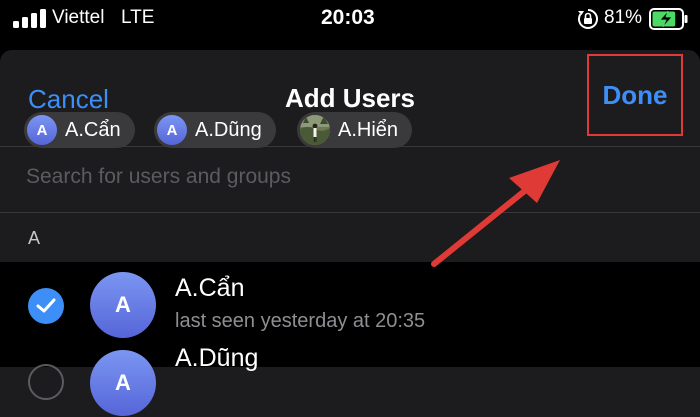 This screenshot has height=417, width=700. Describe the element at coordinates (29, 18) in the screenshot. I see `signal-bars-icon` at that location.